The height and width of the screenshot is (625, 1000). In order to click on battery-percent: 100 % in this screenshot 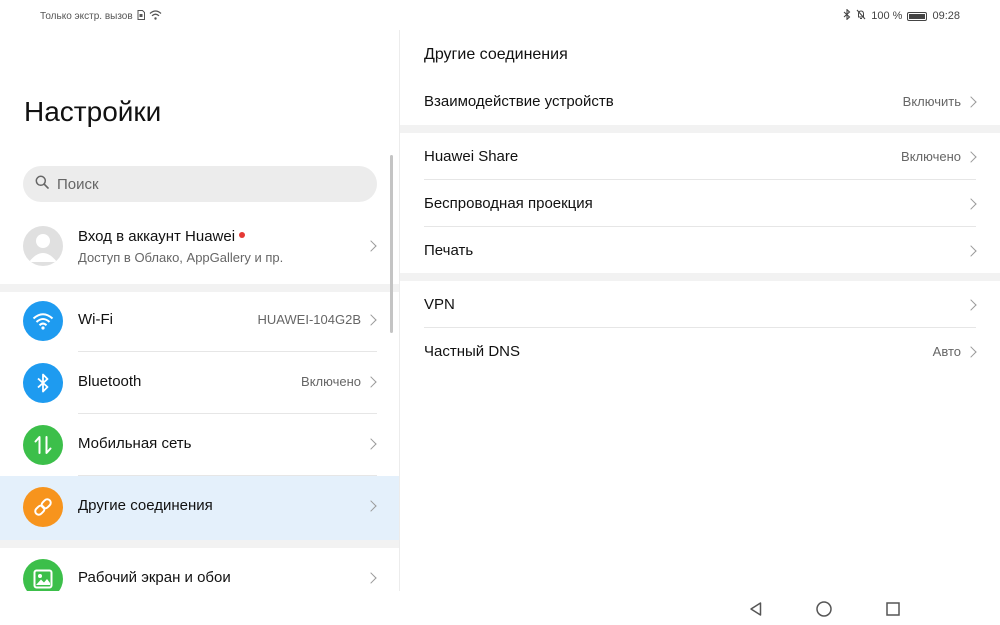, I will do `click(887, 16)`.